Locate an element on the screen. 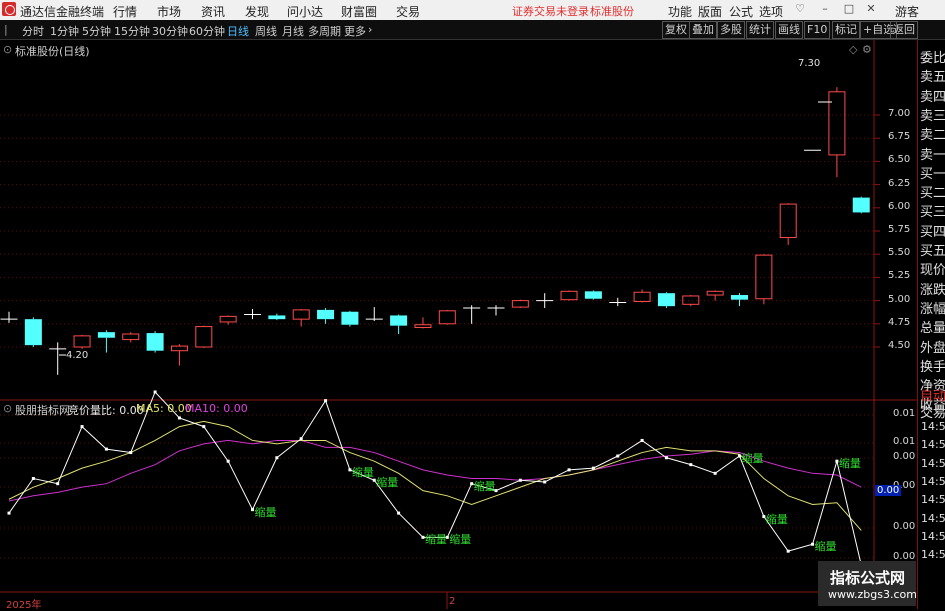  btn-fanhui: 返回 is located at coordinates (904, 30).